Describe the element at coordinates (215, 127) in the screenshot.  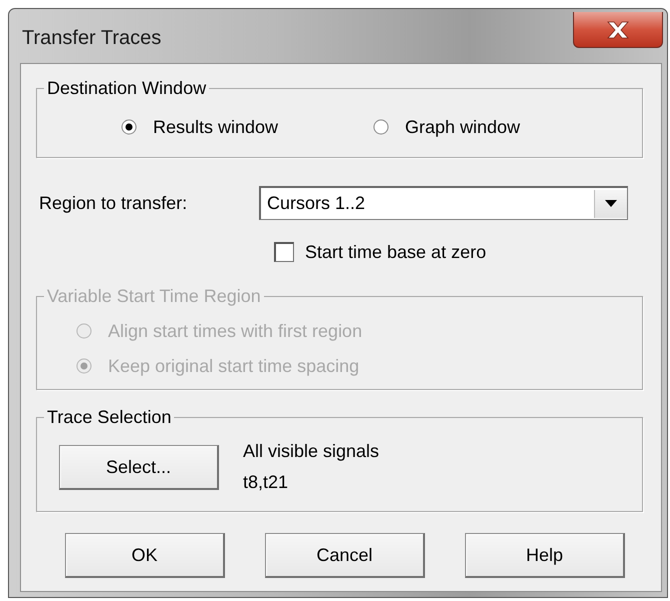
I see `radio-label: Results window` at that location.